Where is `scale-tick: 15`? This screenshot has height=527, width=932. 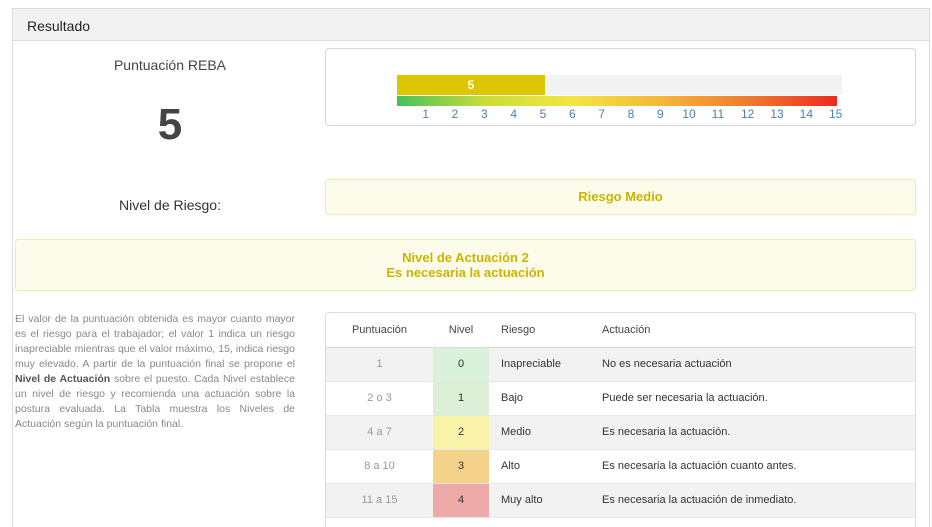
scale-tick: 15 is located at coordinates (836, 114).